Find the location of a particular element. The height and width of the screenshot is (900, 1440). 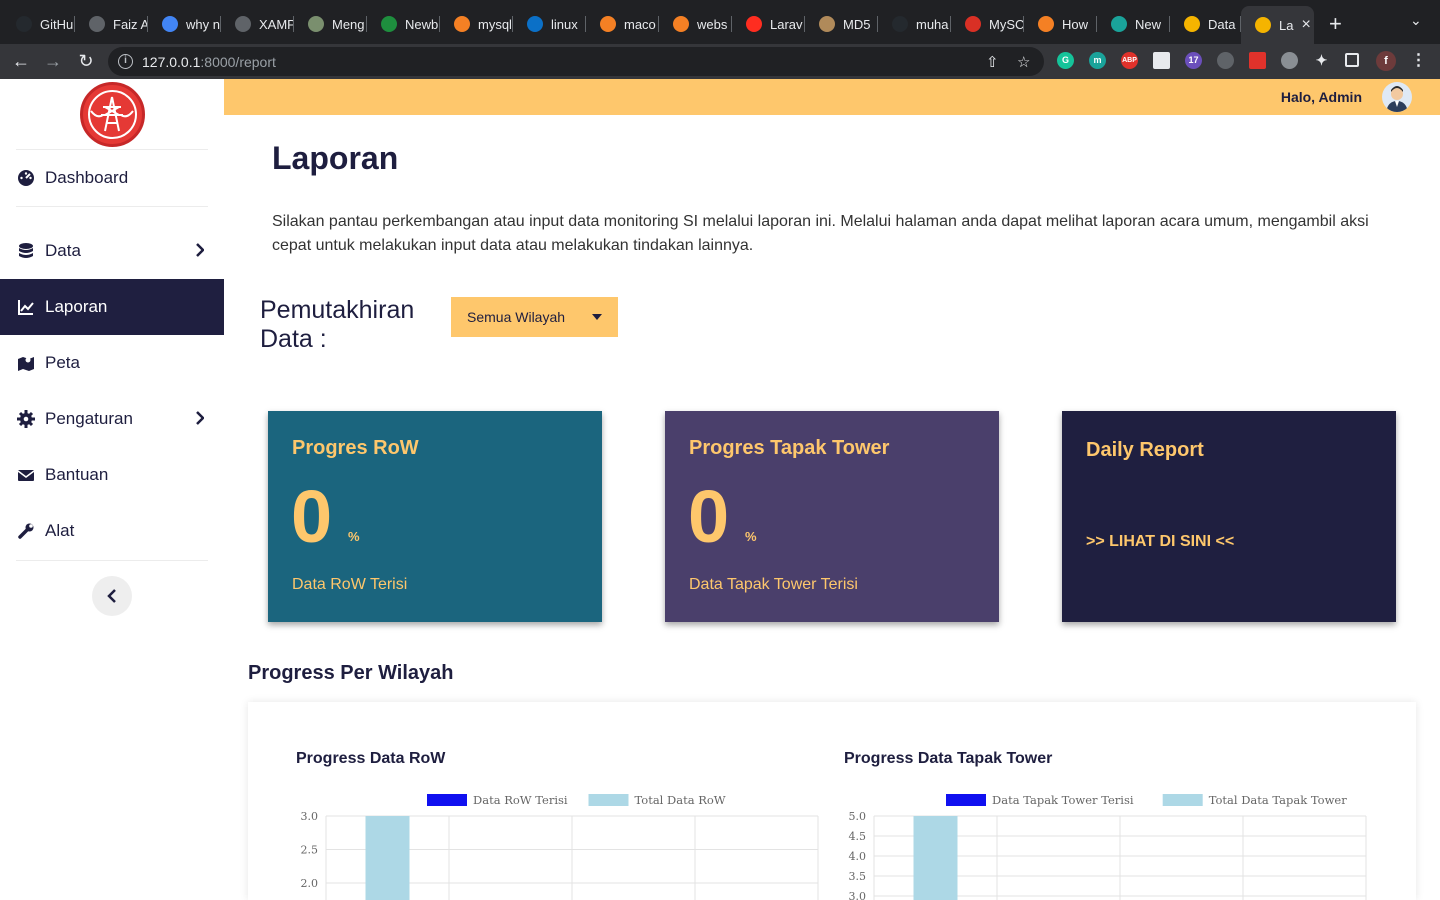

card-title: Daily Report is located at coordinates (1145, 450).